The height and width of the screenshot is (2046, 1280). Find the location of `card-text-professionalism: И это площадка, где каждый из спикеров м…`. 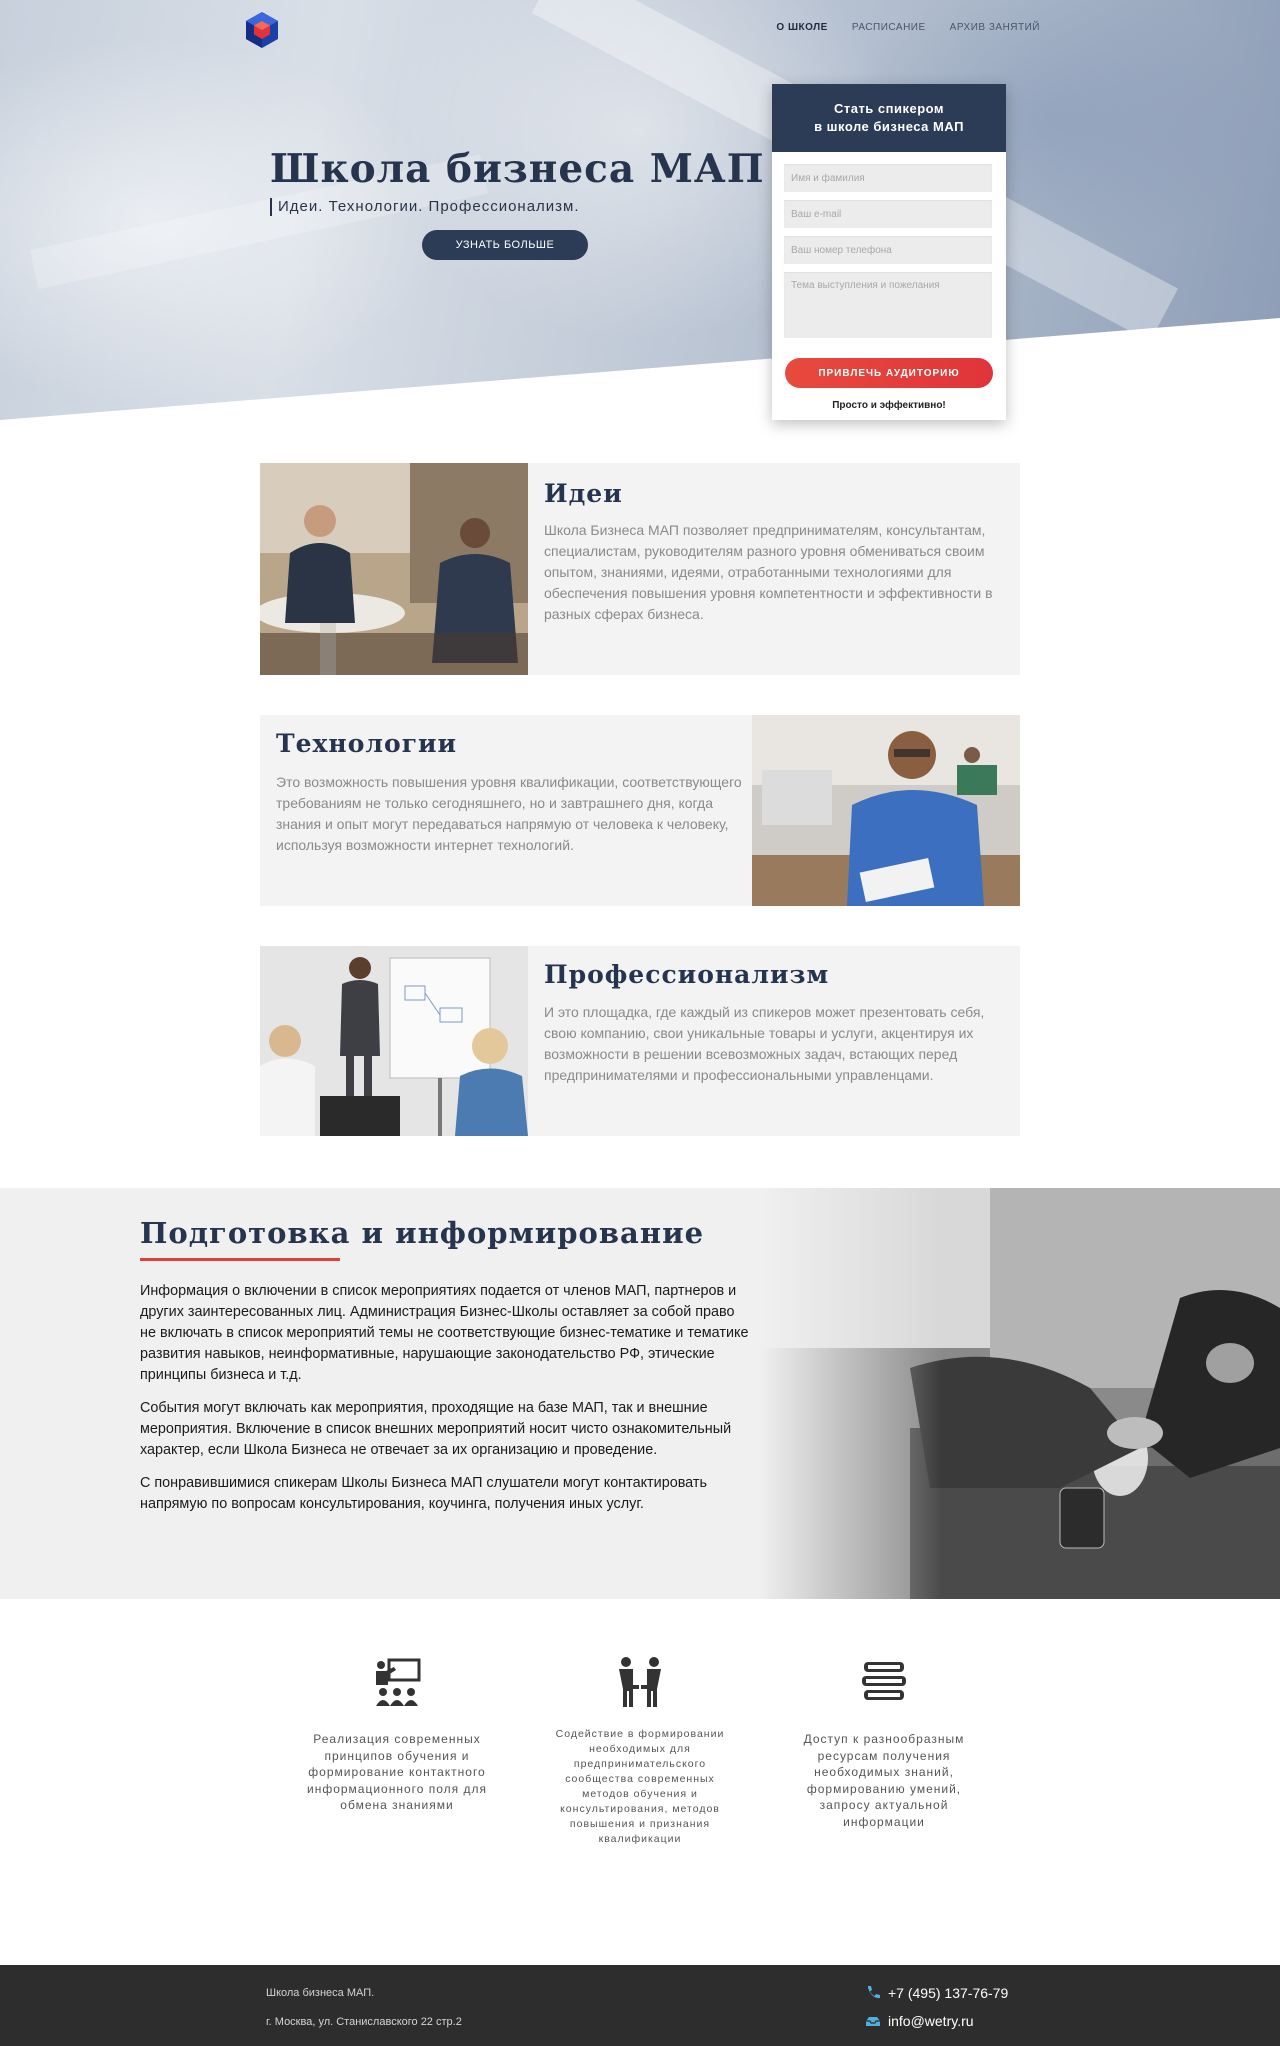

card-text-professionalism: И это площадка, где каждый из спикеров м… is located at coordinates (764, 1043).